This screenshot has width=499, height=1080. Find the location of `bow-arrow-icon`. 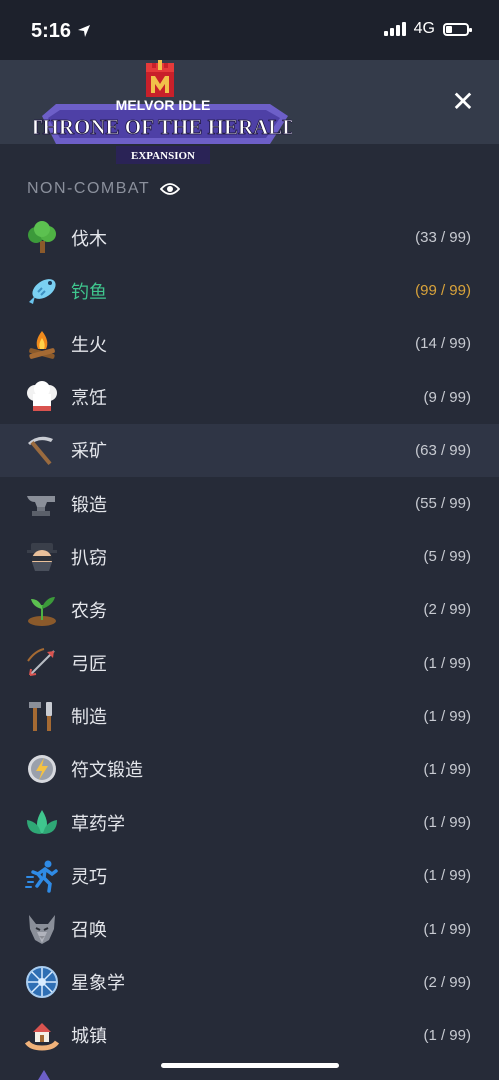

bow-arrow-icon is located at coordinates (42, 663).